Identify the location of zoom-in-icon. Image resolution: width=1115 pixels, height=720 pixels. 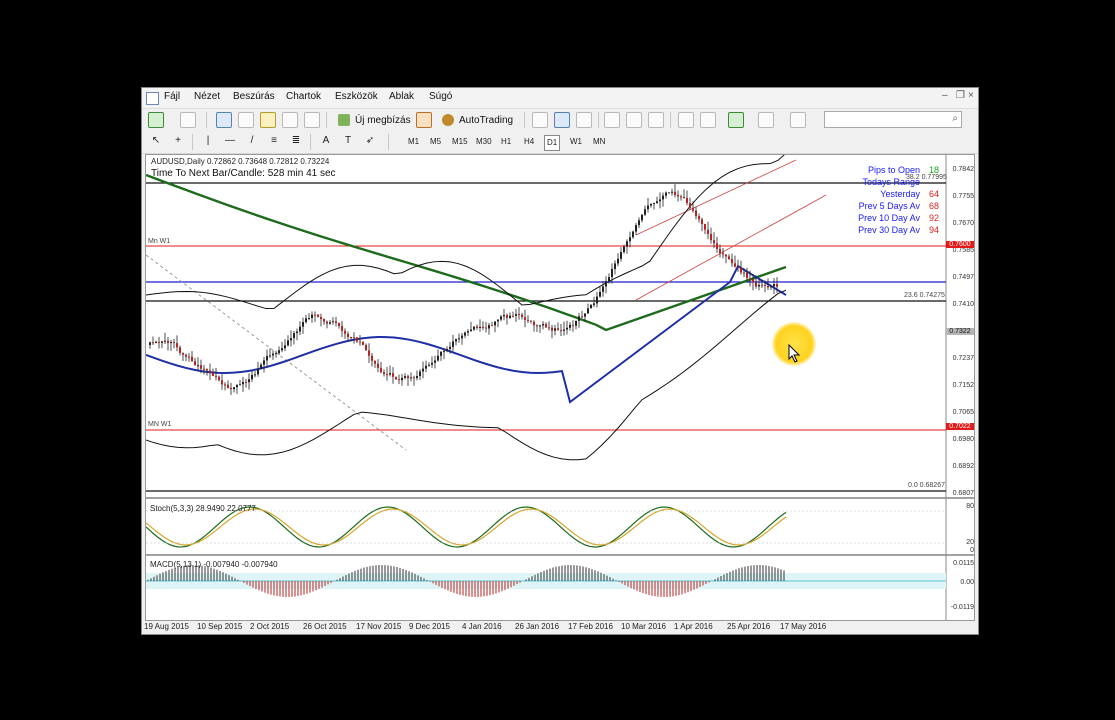
(612, 120).